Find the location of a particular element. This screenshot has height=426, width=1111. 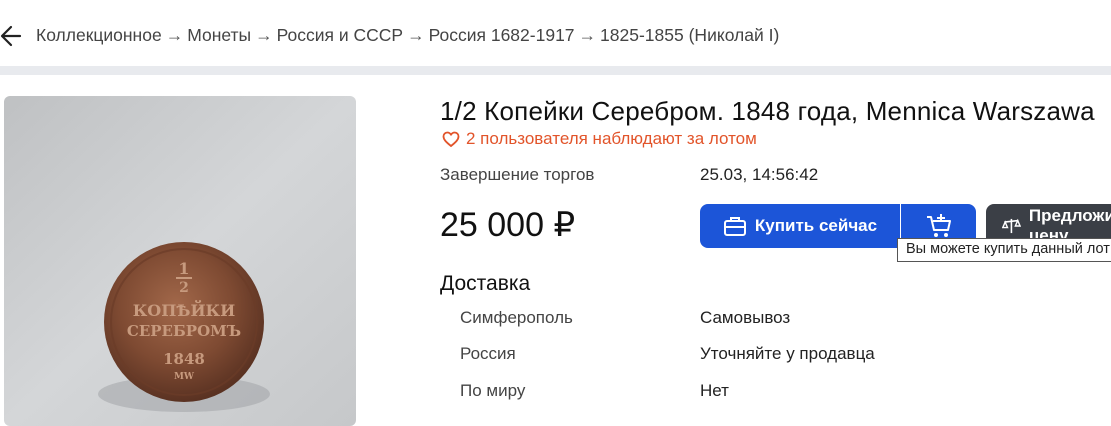

breadcrumb-item-nicholas-i: 1825-1855 (Николай I) is located at coordinates (689, 35).